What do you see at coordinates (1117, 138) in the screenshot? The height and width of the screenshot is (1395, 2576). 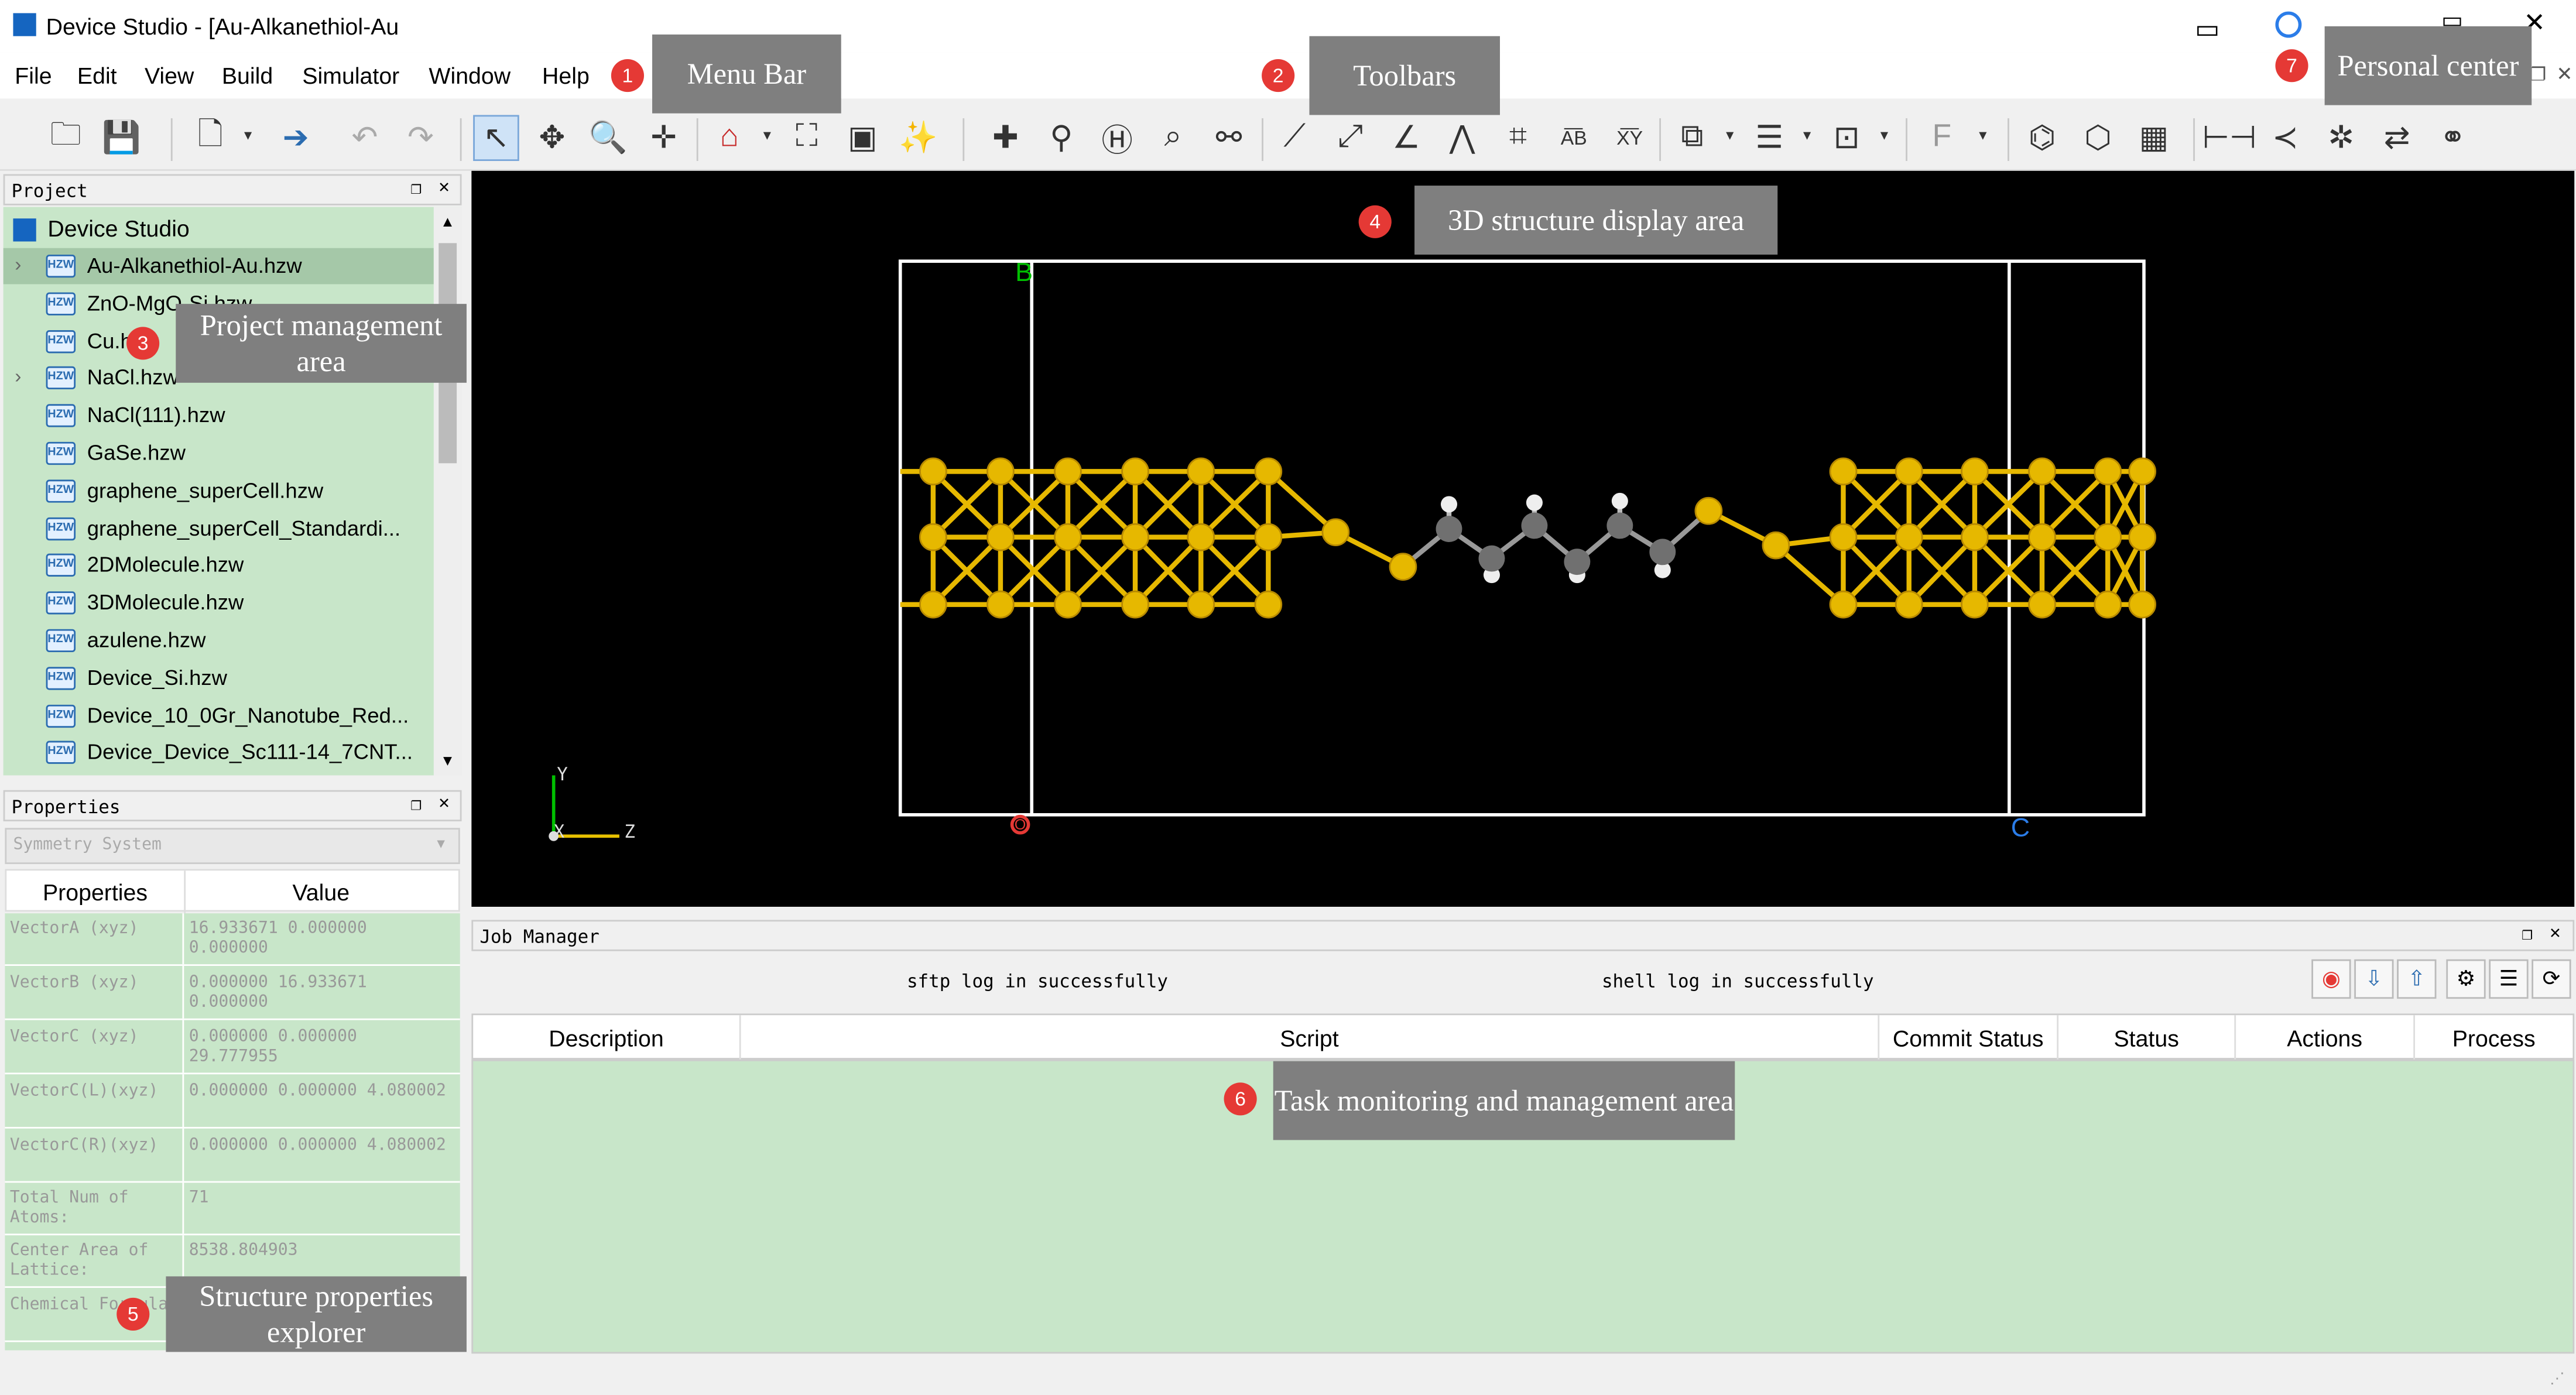 I see `add-hydrogen-icon: Ⓗ` at bounding box center [1117, 138].